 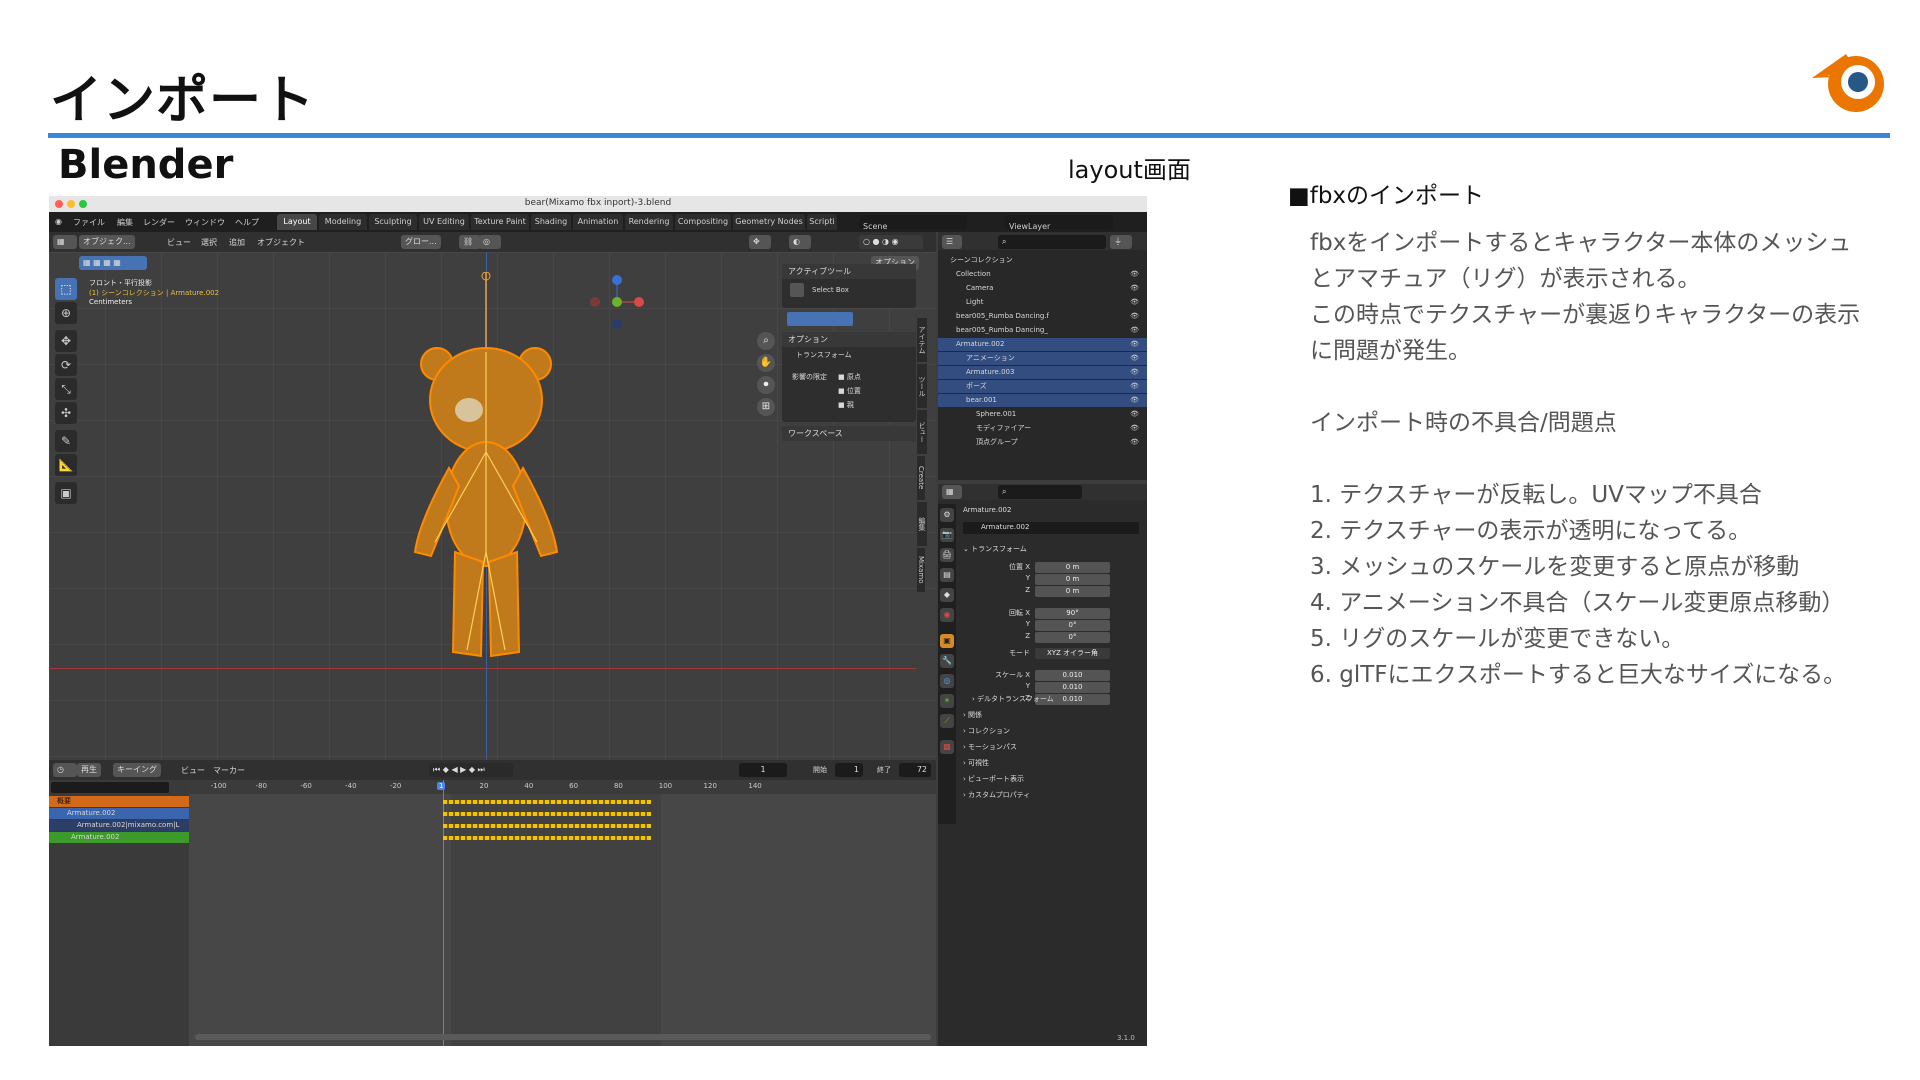 I want to click on measure-tool-icon: 📐, so click(x=66, y=465).